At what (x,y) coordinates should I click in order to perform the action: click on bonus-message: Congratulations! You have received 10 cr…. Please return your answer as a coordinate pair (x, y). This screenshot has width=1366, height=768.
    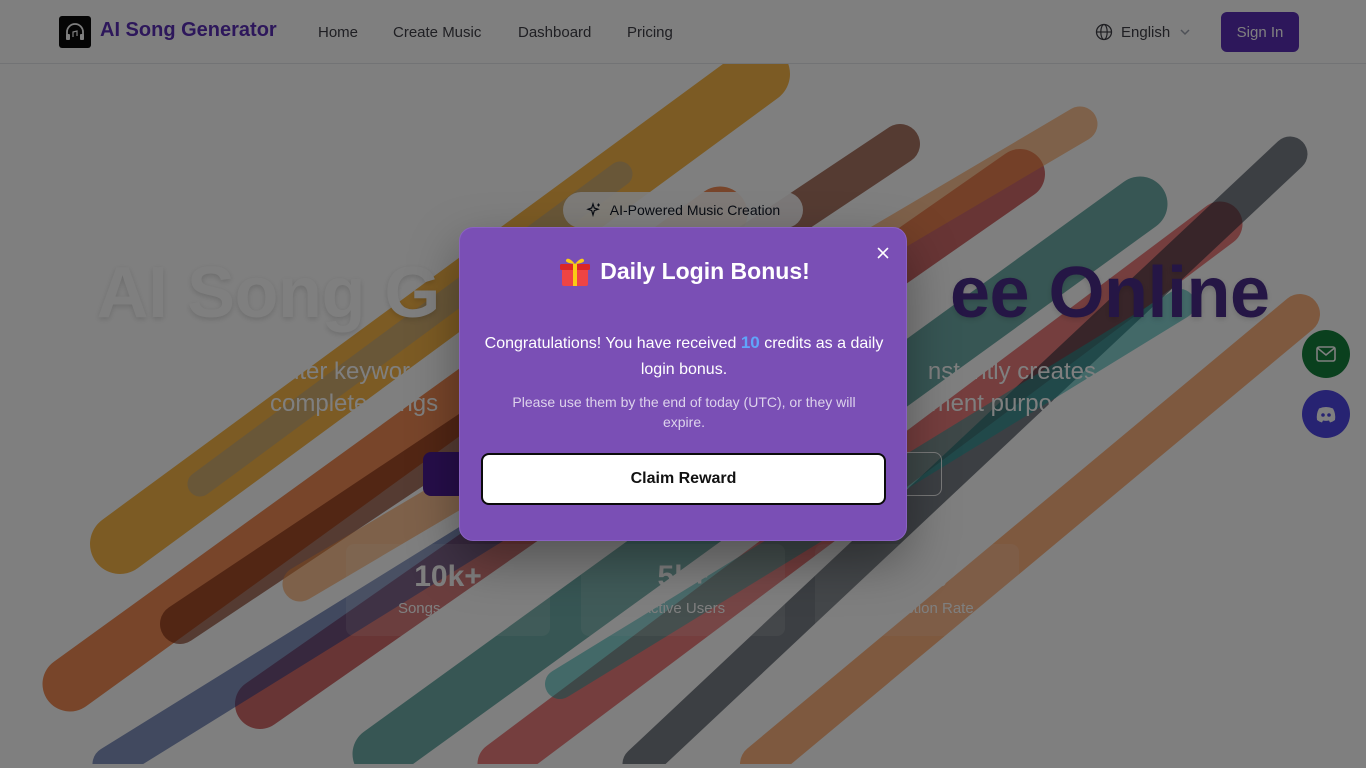
    Looking at the image, I should click on (684, 356).